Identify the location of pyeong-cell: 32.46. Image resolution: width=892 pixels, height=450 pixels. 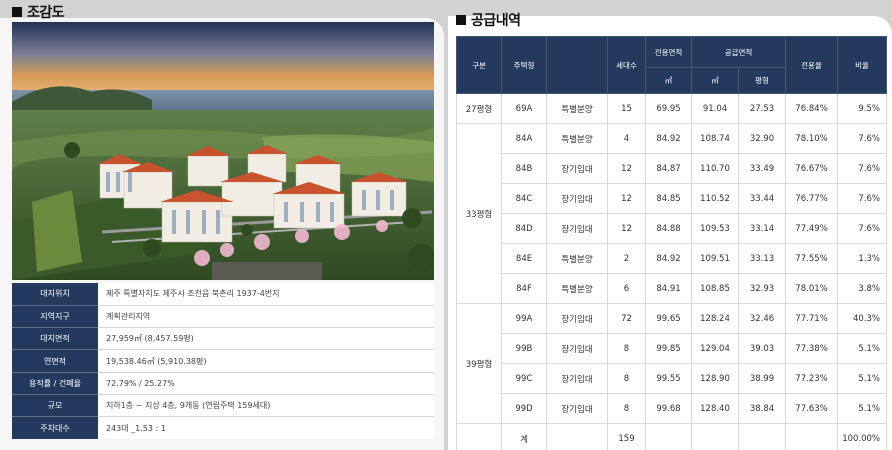
(762, 318).